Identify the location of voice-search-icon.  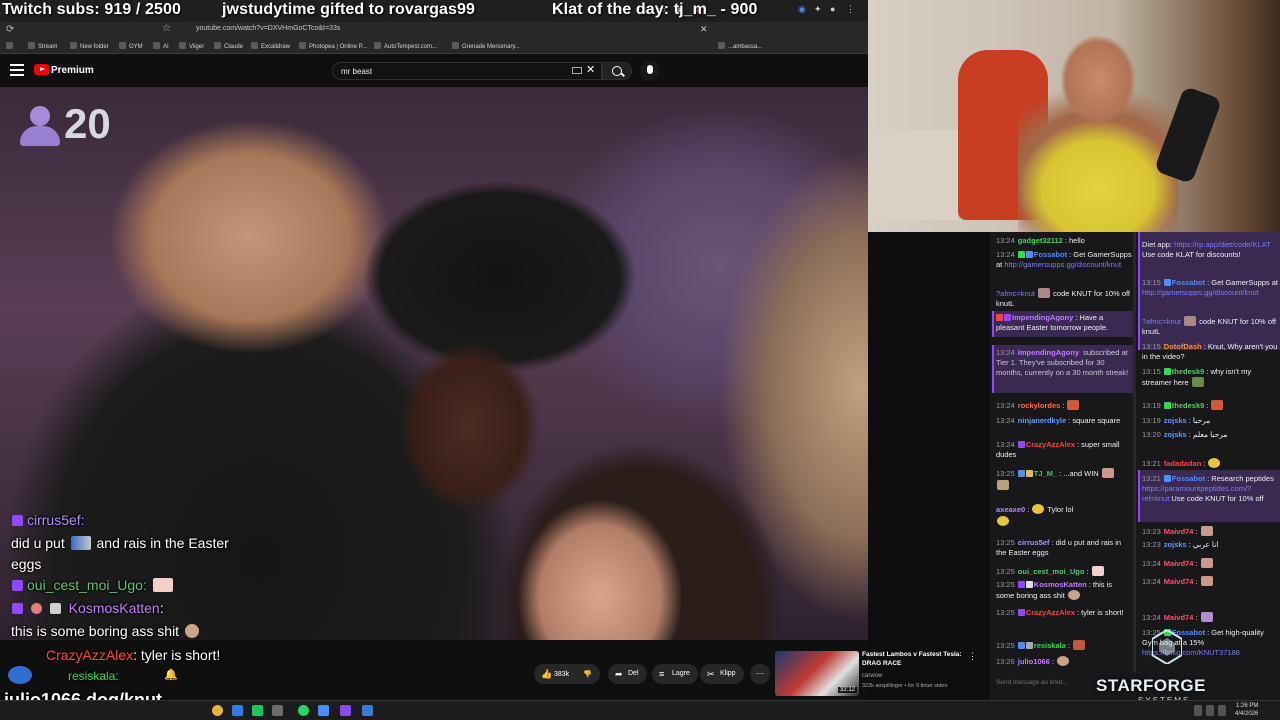
(650, 71).